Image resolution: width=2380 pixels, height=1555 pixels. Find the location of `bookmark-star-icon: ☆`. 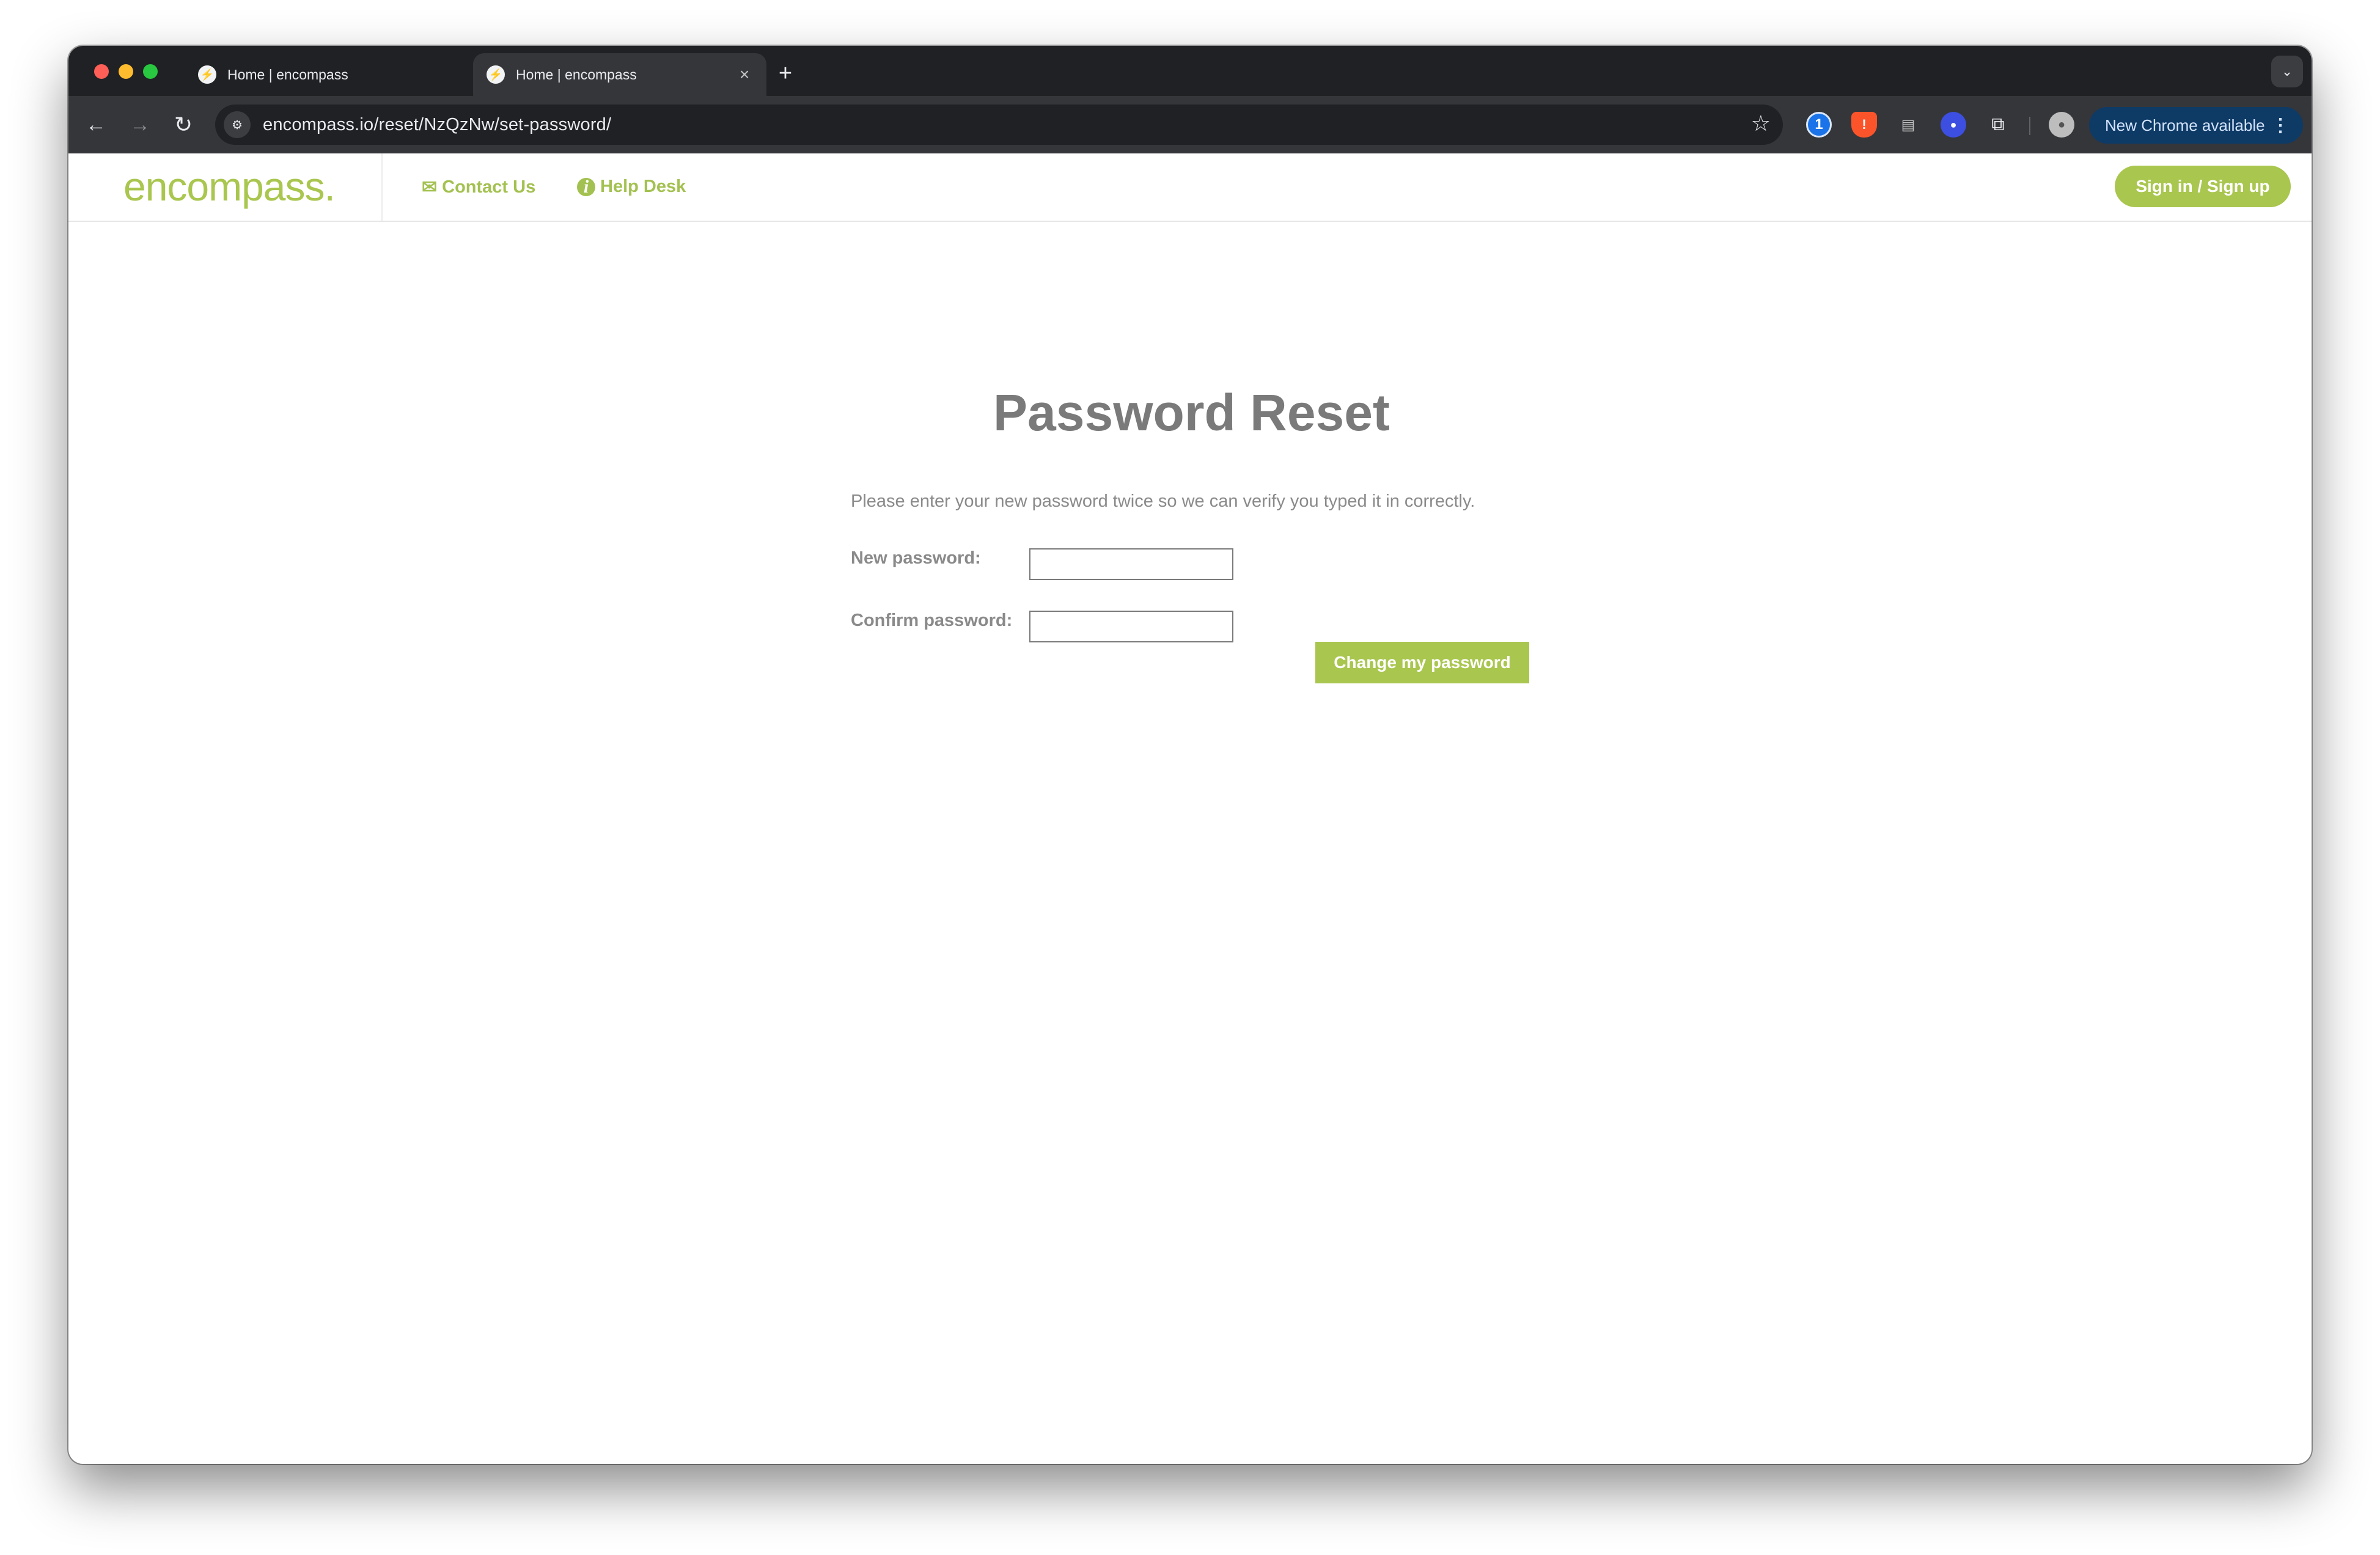

bookmark-star-icon: ☆ is located at coordinates (1761, 123).